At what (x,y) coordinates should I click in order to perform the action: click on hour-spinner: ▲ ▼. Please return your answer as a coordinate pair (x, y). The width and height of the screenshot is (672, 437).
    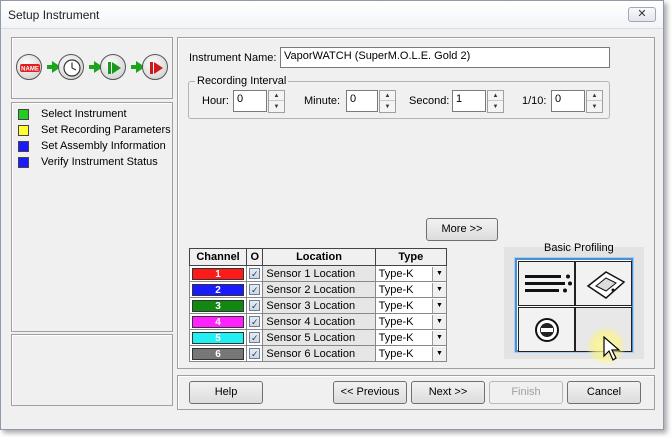
    Looking at the image, I should click on (276, 101).